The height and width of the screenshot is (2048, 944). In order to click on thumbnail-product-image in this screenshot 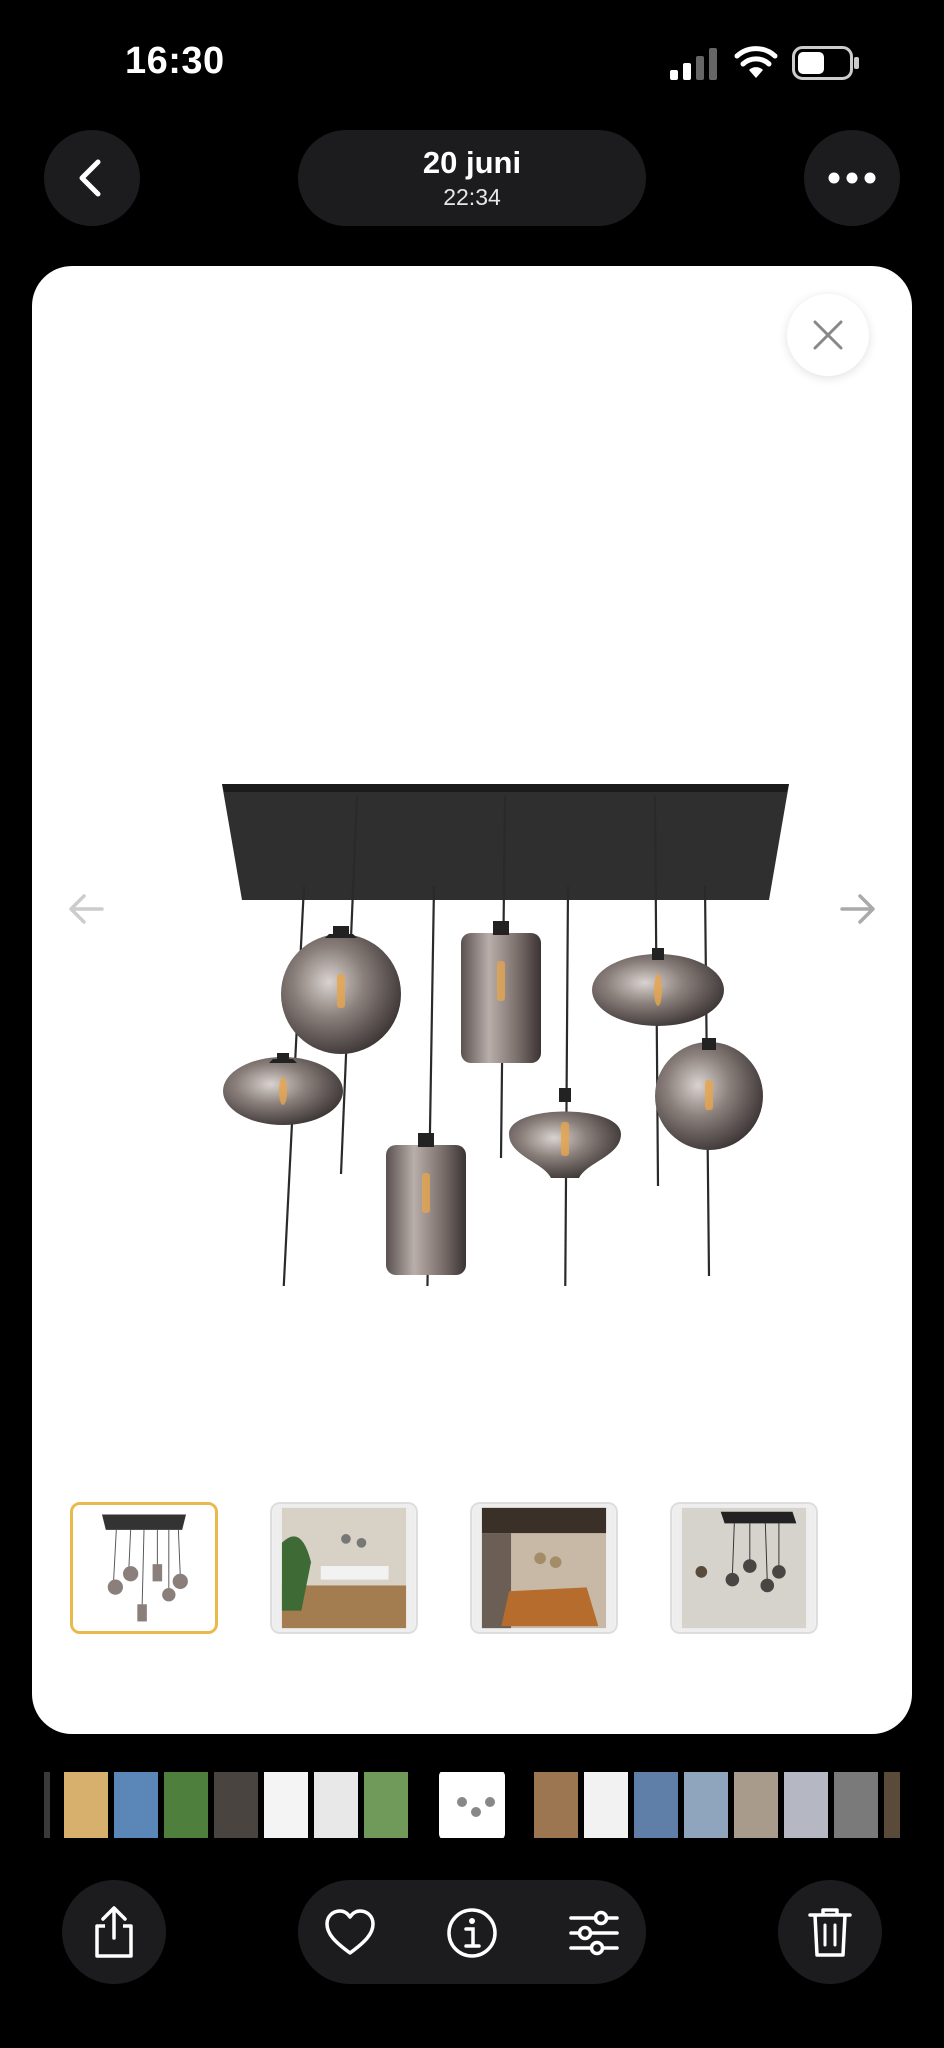, I will do `click(144, 1568)`.